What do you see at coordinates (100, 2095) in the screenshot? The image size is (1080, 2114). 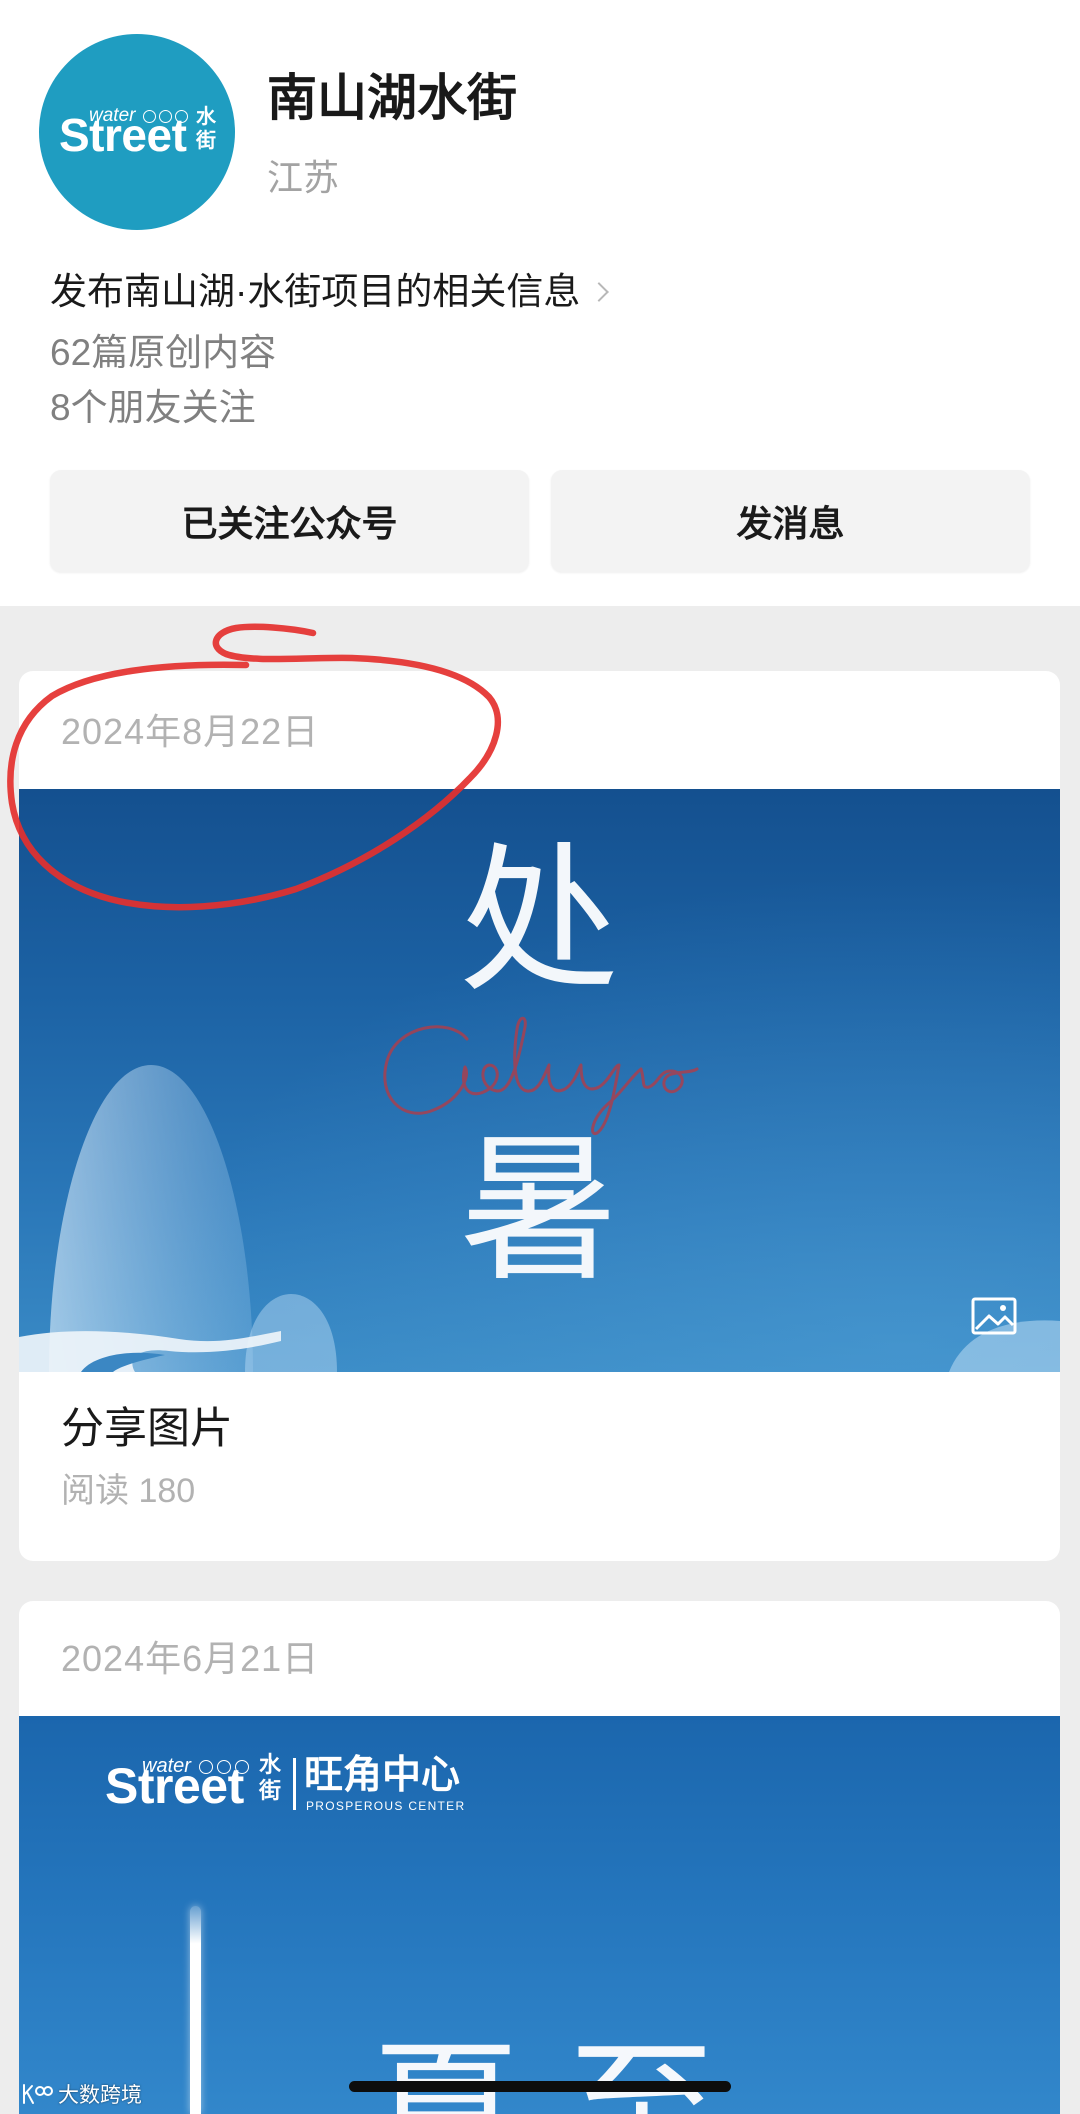 I see `watermark-text: 大数跨境` at bounding box center [100, 2095].